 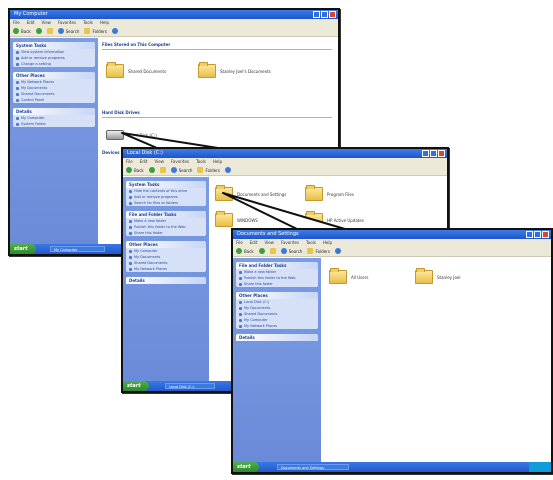 What do you see at coordinates (174, 14) in the screenshot?
I see `title-bar: My Computer` at bounding box center [174, 14].